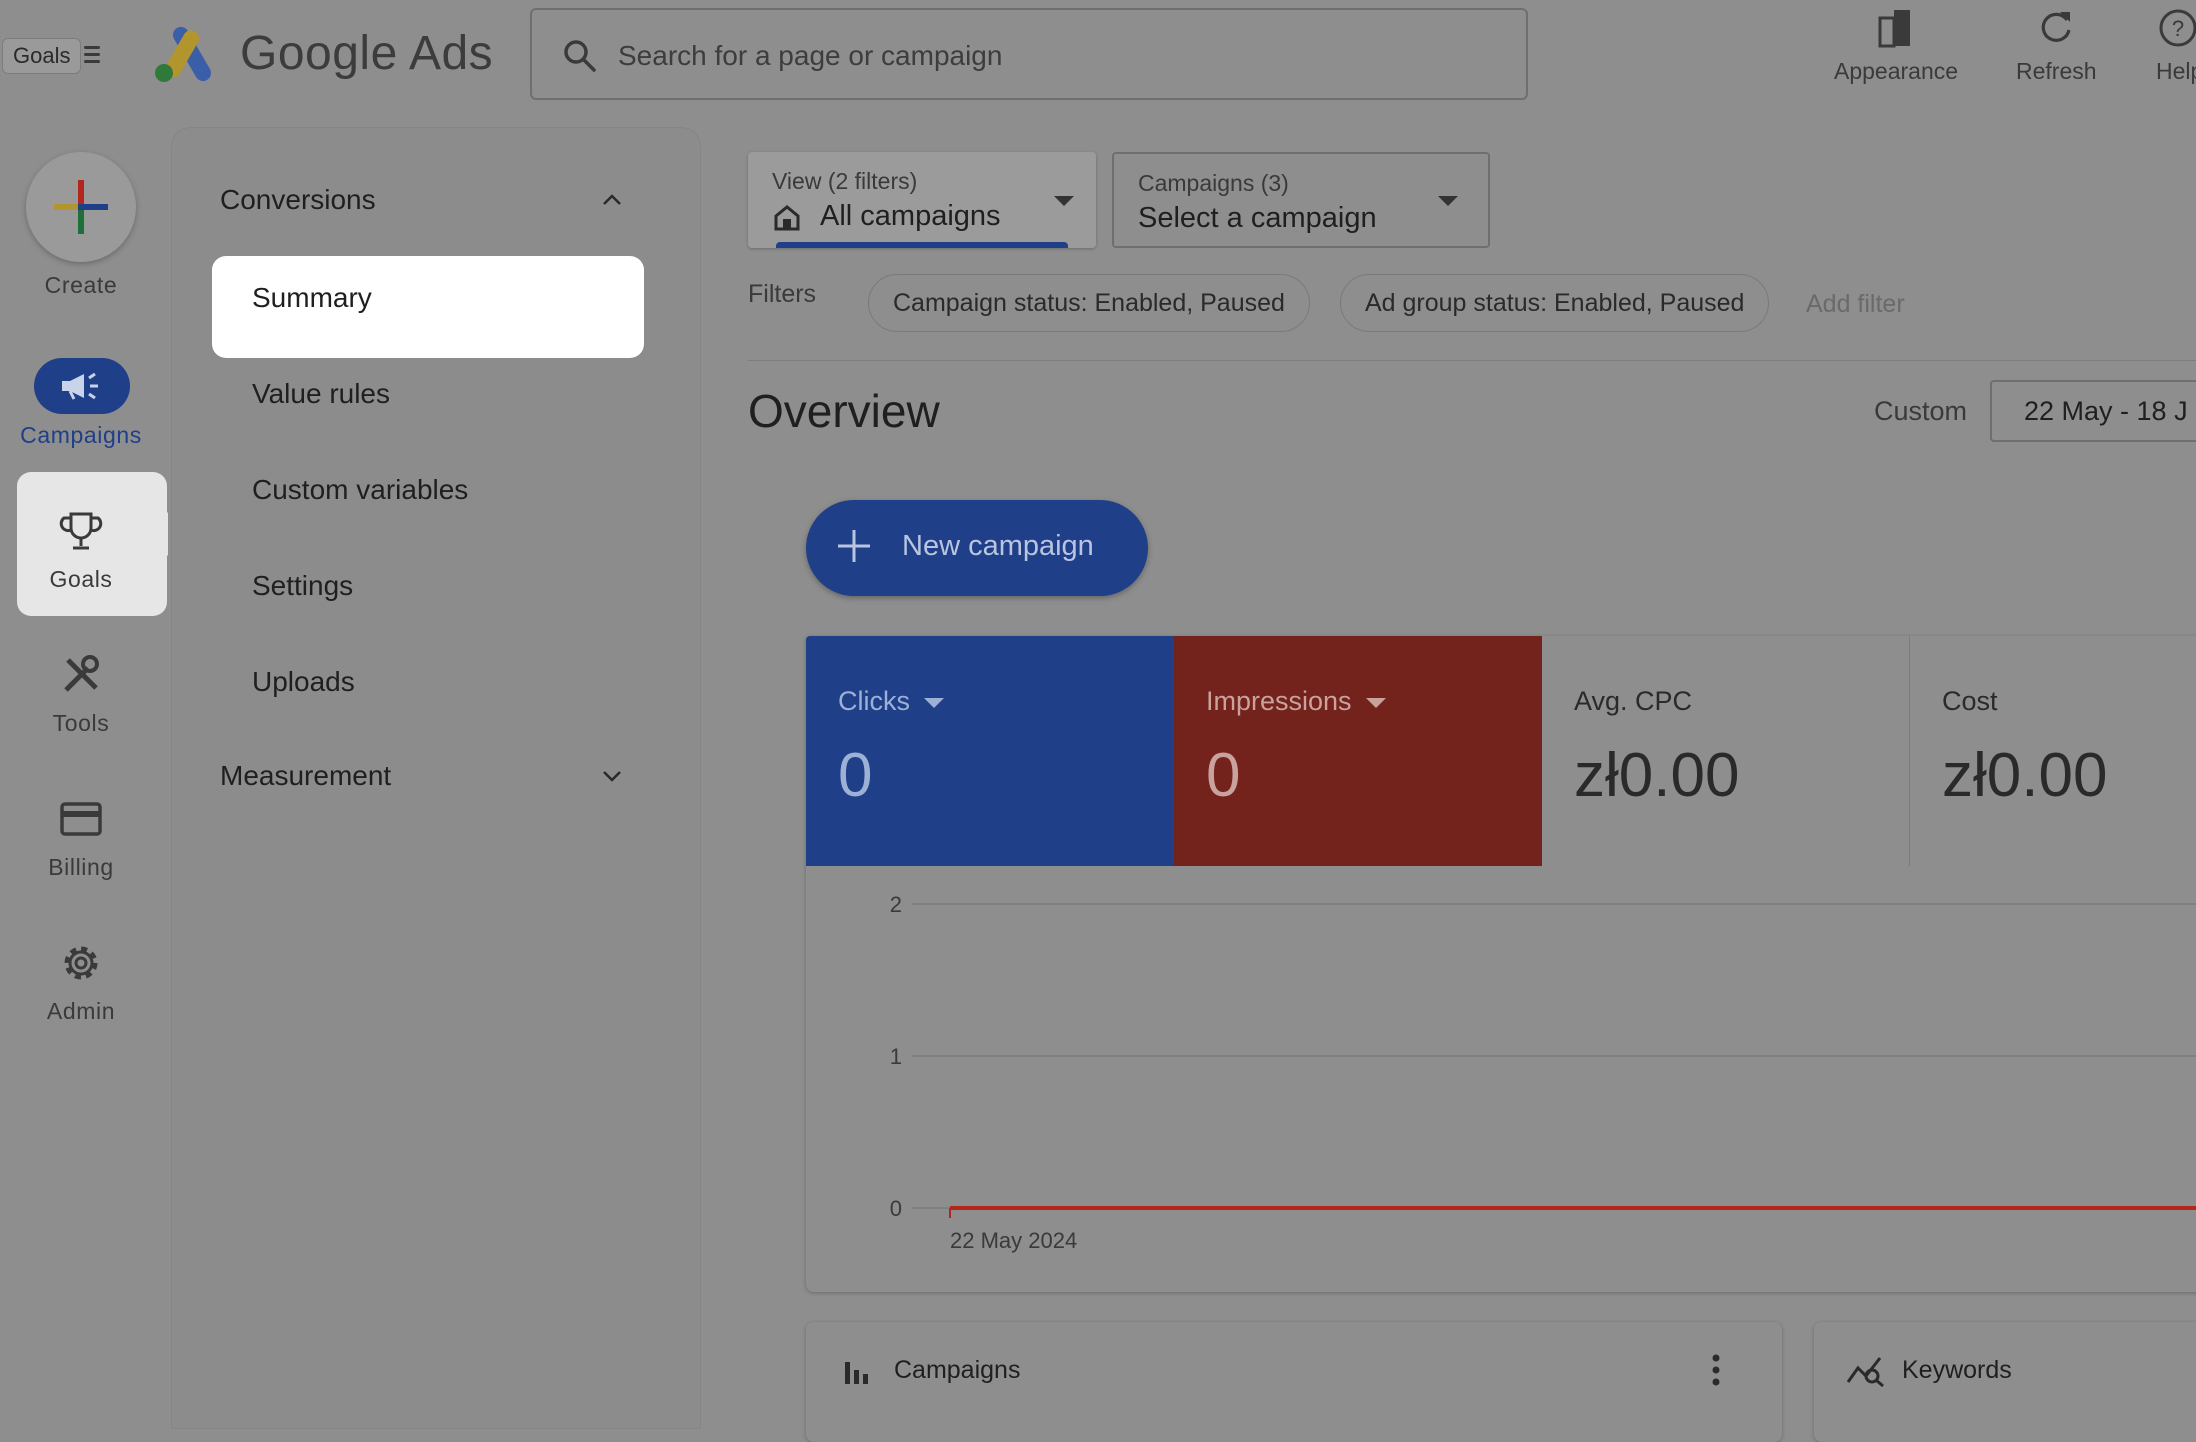 The width and height of the screenshot is (2196, 1442). I want to click on filter-chip-campaign-status: Campaign status: Enabled, Paused, so click(1089, 303).